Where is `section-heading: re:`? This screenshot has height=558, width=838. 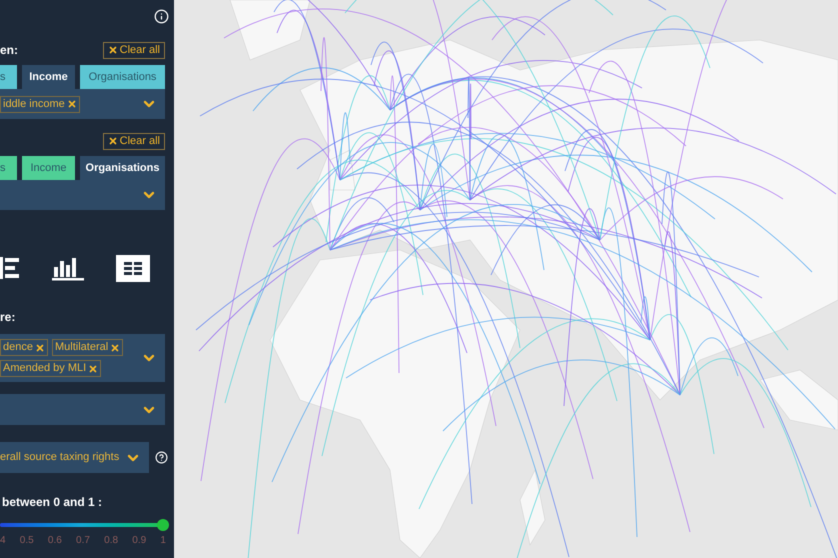 section-heading: re: is located at coordinates (8, 317).